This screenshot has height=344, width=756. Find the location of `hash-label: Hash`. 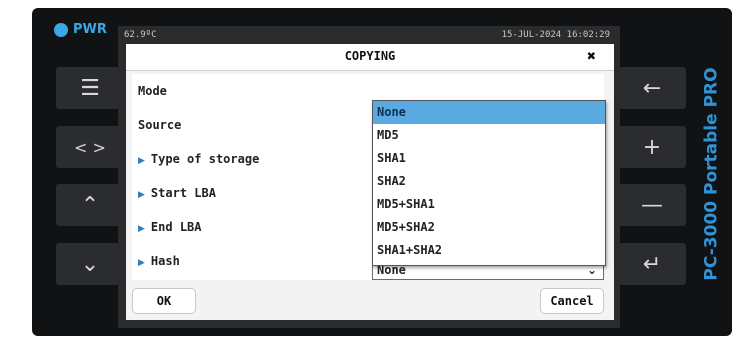

hash-label: Hash is located at coordinates (165, 261).